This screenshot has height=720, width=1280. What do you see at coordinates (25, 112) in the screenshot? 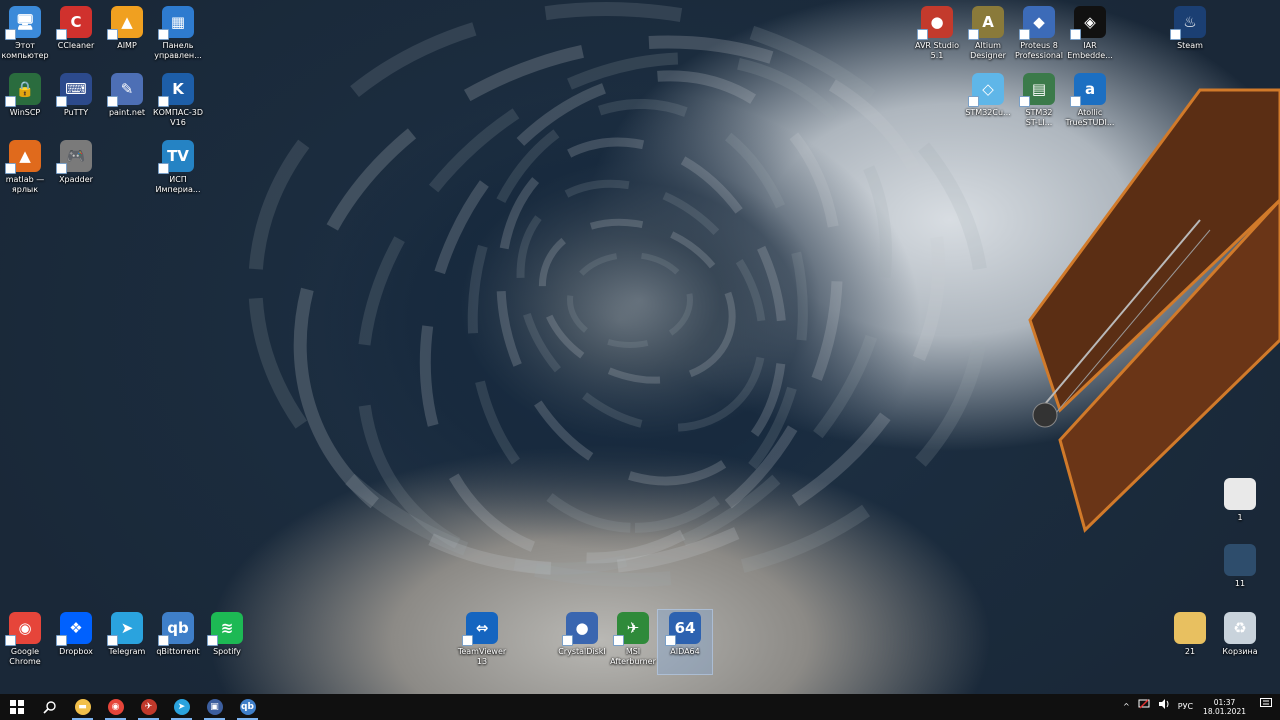
I see `desktop-icon-label: WinSCP` at bounding box center [25, 112].